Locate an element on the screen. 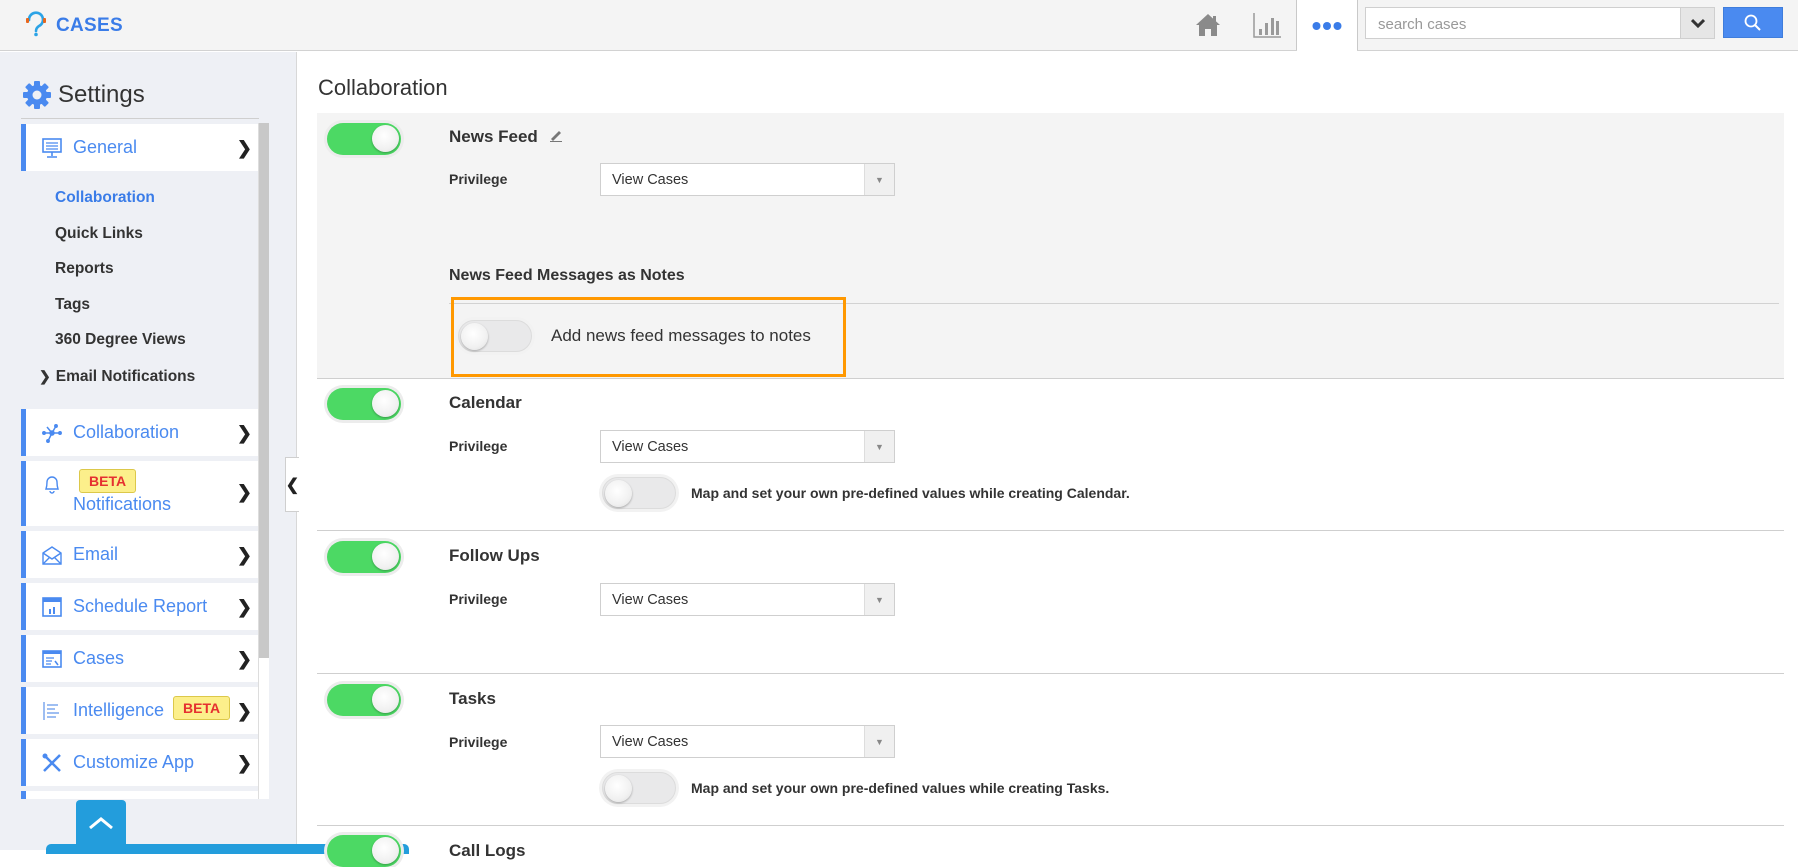 This screenshot has height=867, width=1798. search-icon is located at coordinates (1752, 22).